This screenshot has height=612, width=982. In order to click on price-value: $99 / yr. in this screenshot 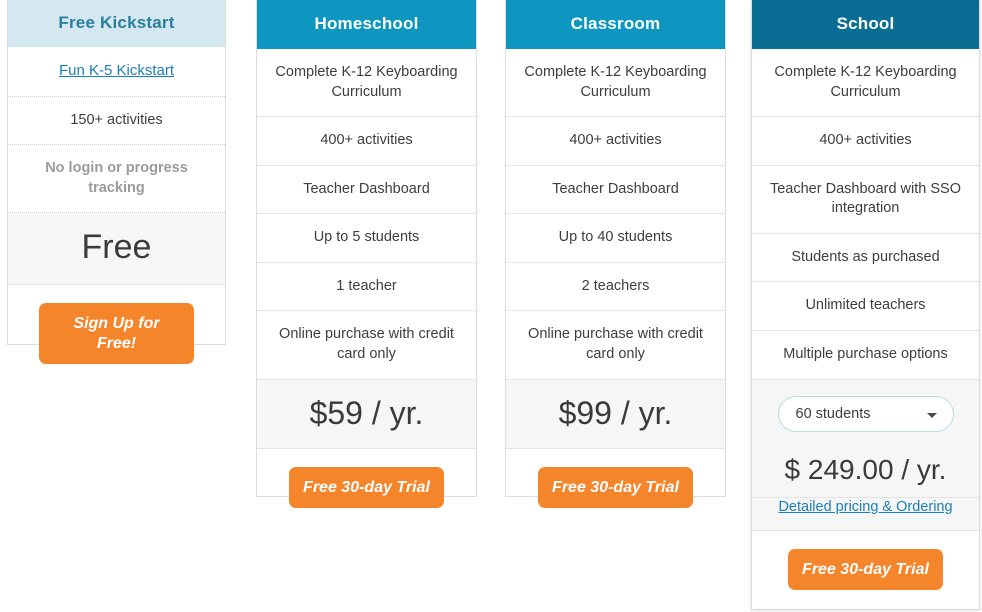, I will do `click(616, 413)`.